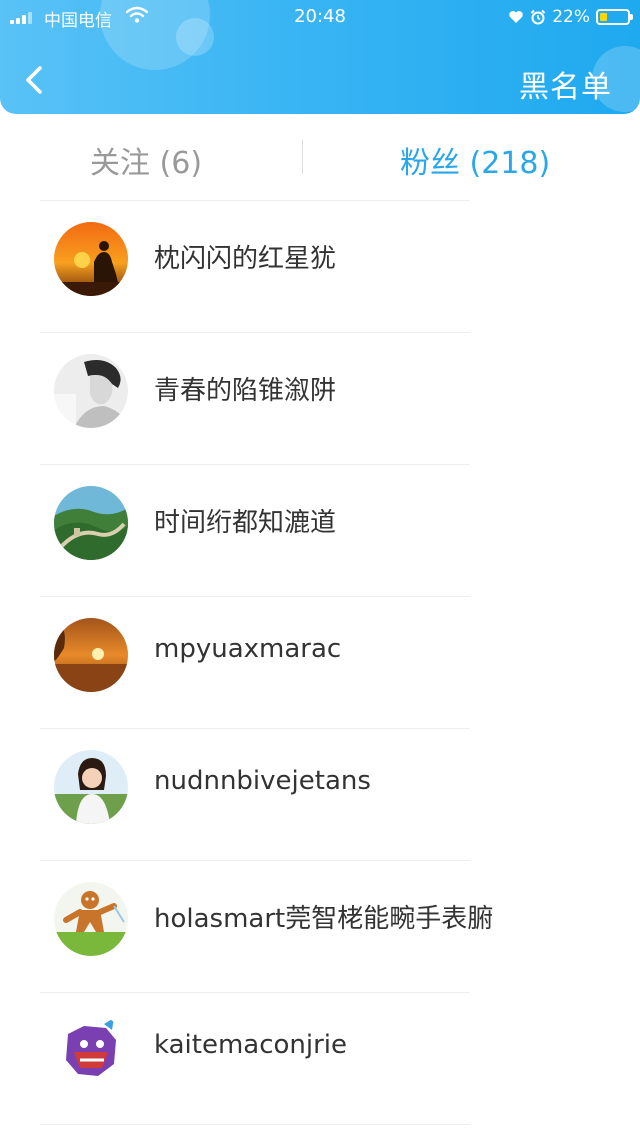 This screenshot has width=640, height=1138. I want to click on status-bar: 中国电信 20:48 22%, so click(320, 17).